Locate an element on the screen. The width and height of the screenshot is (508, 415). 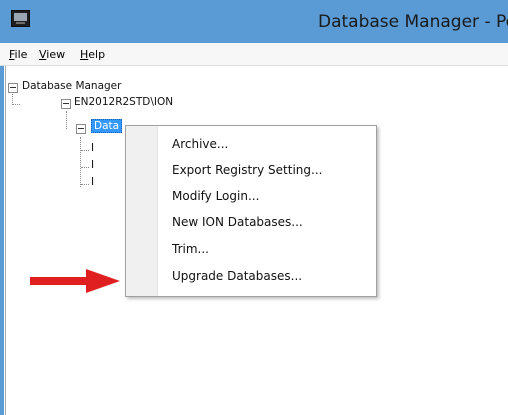
red-arrow-right-icon is located at coordinates (75, 281).